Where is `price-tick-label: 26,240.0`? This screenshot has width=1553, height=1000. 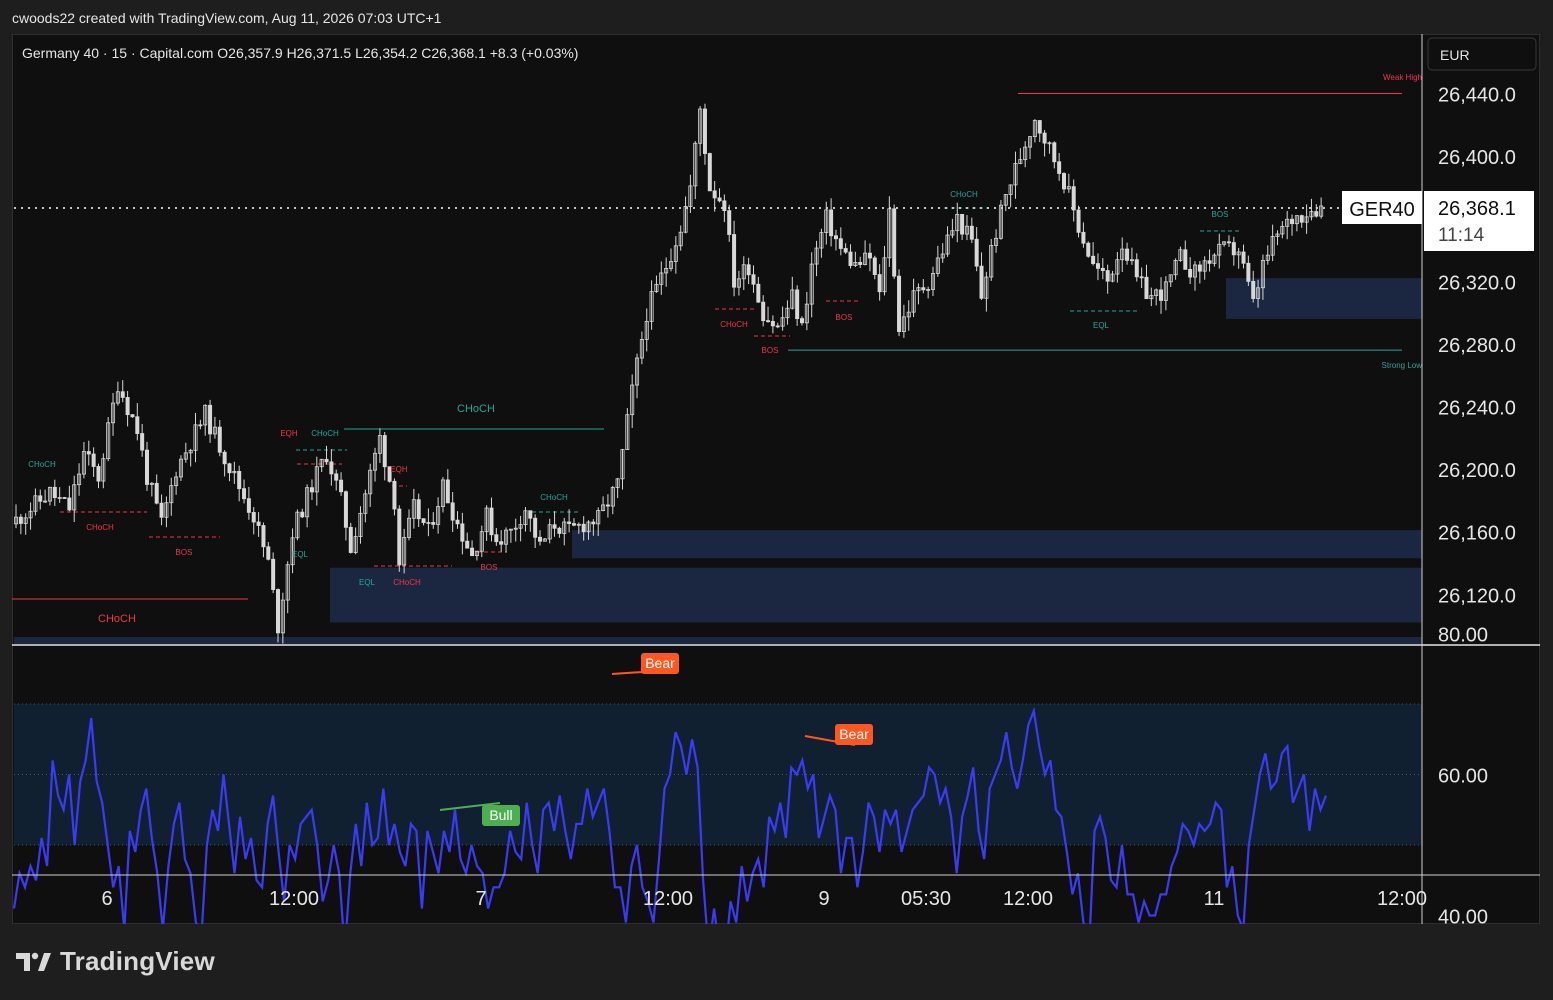
price-tick-label: 26,240.0 is located at coordinates (1477, 409).